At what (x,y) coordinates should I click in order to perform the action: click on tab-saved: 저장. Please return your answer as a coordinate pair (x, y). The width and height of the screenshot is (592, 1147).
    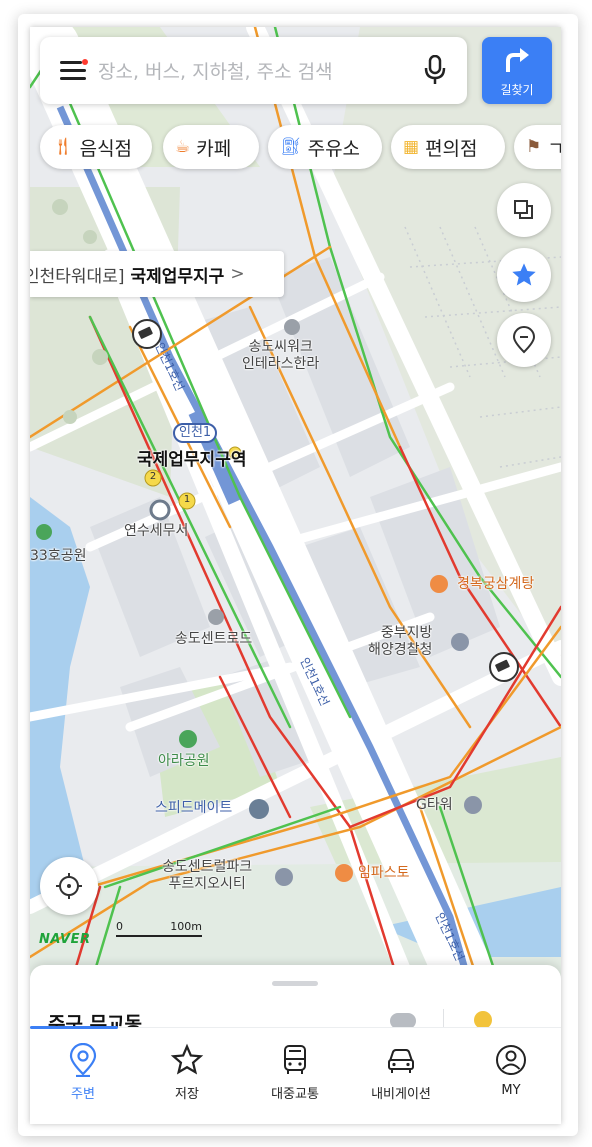
    Looking at the image, I should click on (187, 1072).